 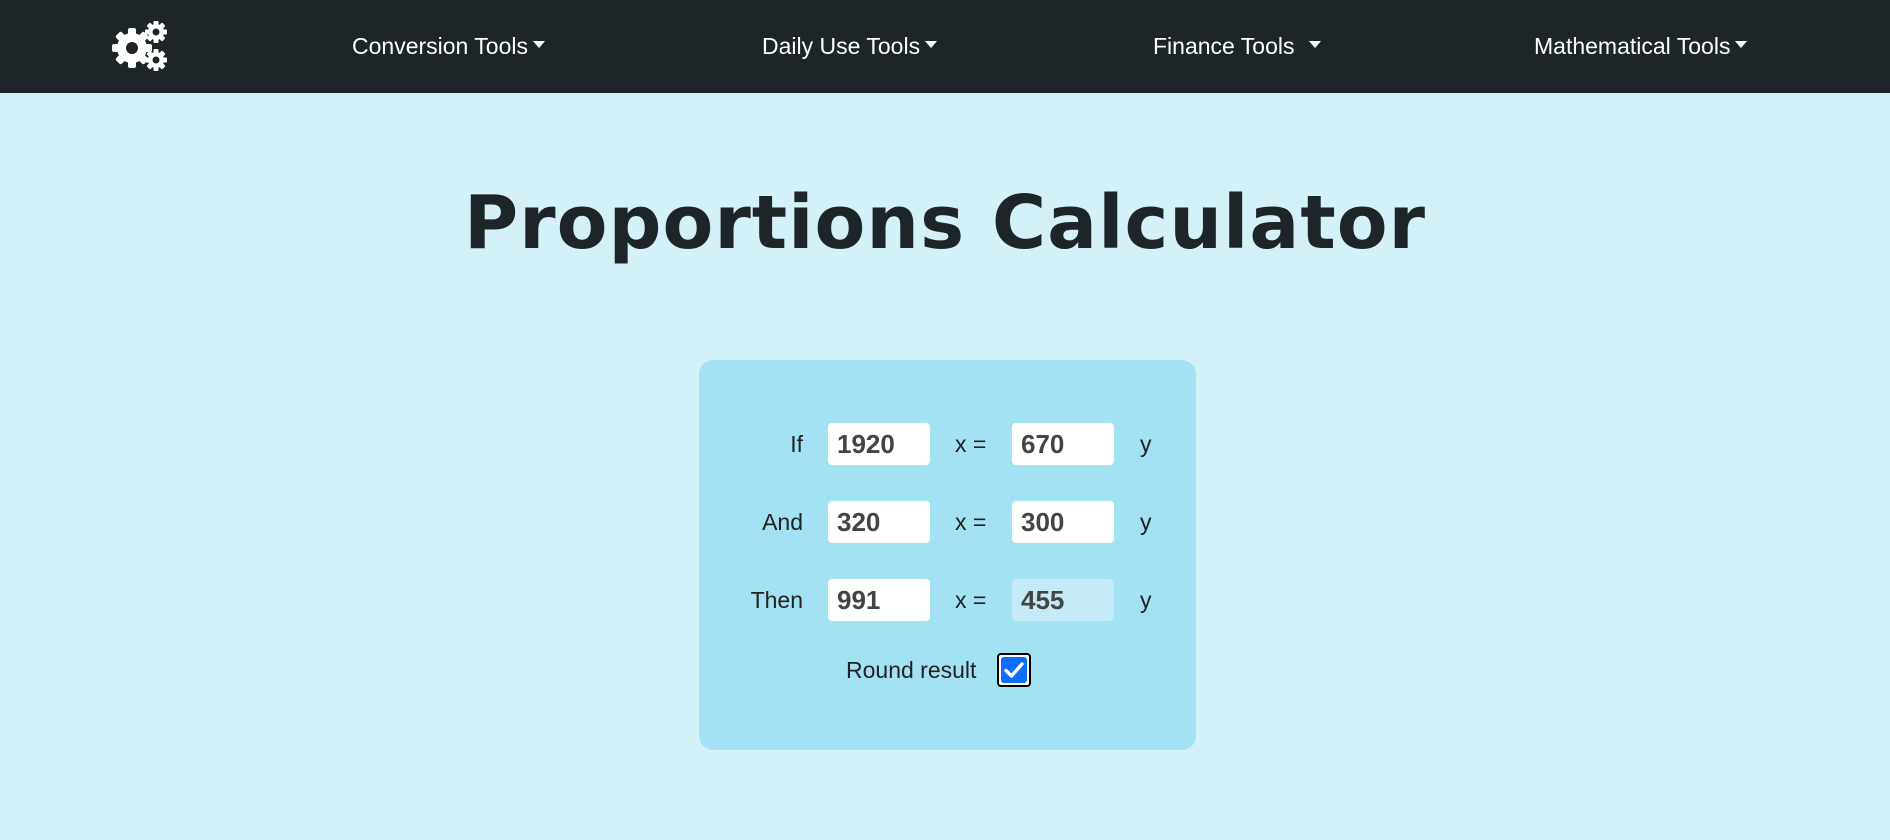 I want to click on round-result-label: Round result, so click(x=911, y=670).